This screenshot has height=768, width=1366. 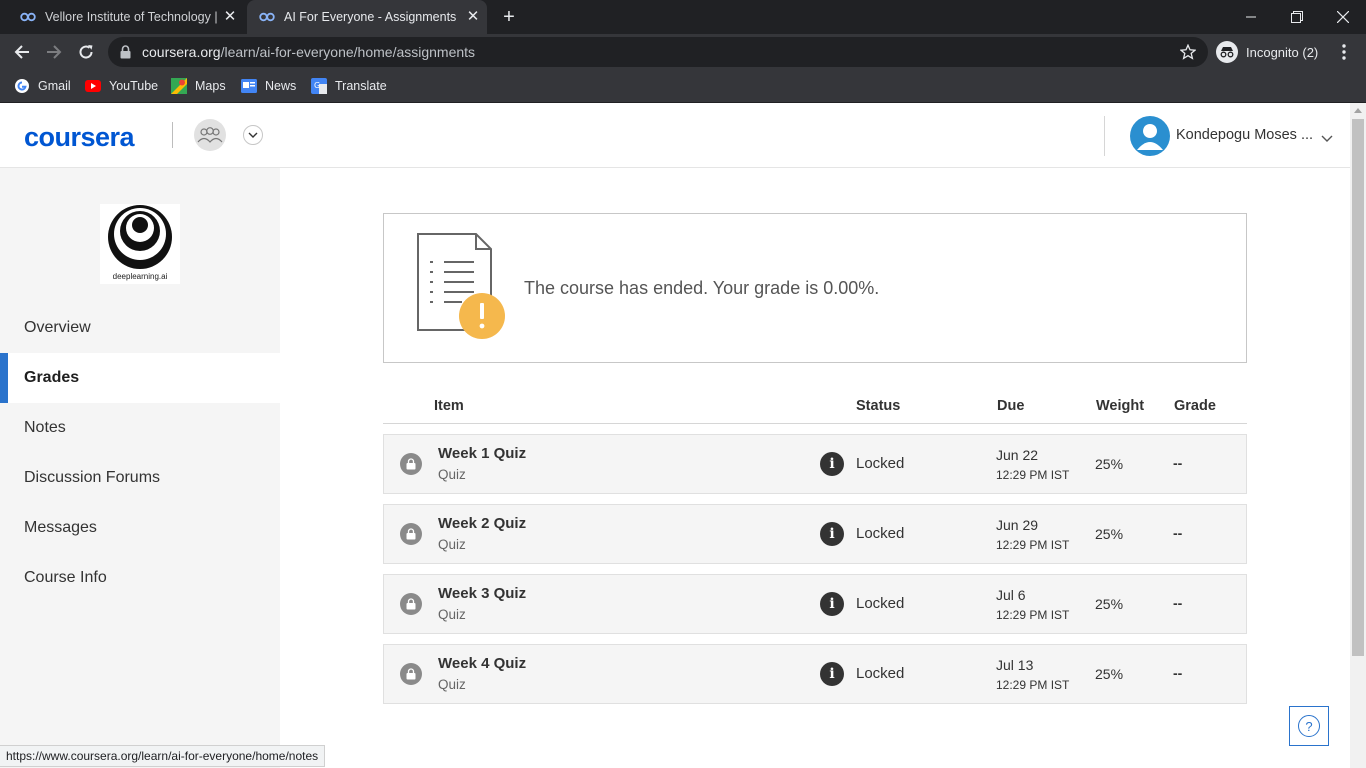 What do you see at coordinates (462, 289) in the screenshot?
I see `document-warning-icon` at bounding box center [462, 289].